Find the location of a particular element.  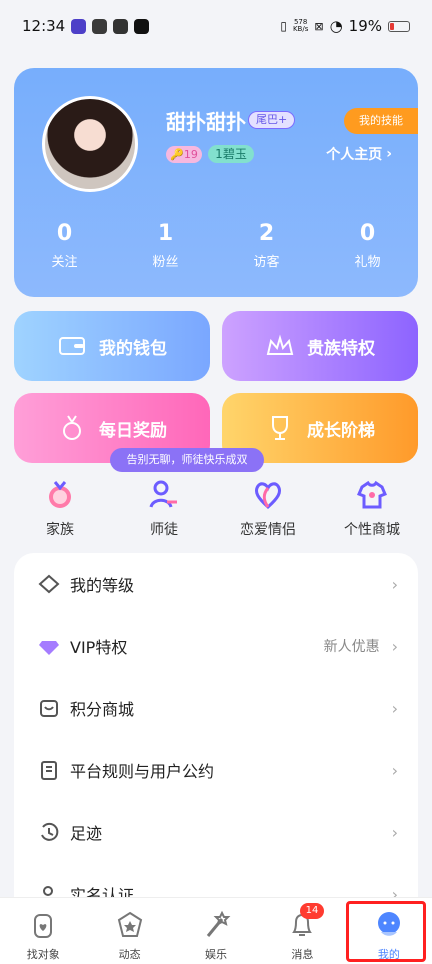

stat-gifts: 0 礼物 is located at coordinates (367, 245).